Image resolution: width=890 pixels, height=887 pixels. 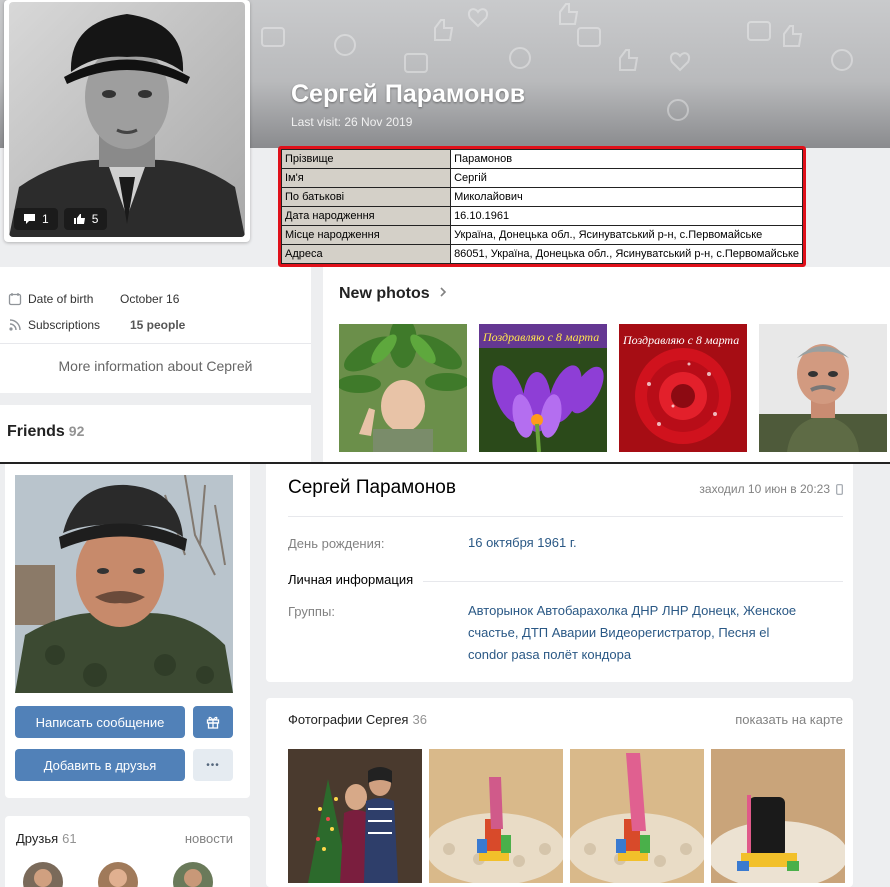 I want to click on photos-label: Фотографии Сергея, so click(x=348, y=719).